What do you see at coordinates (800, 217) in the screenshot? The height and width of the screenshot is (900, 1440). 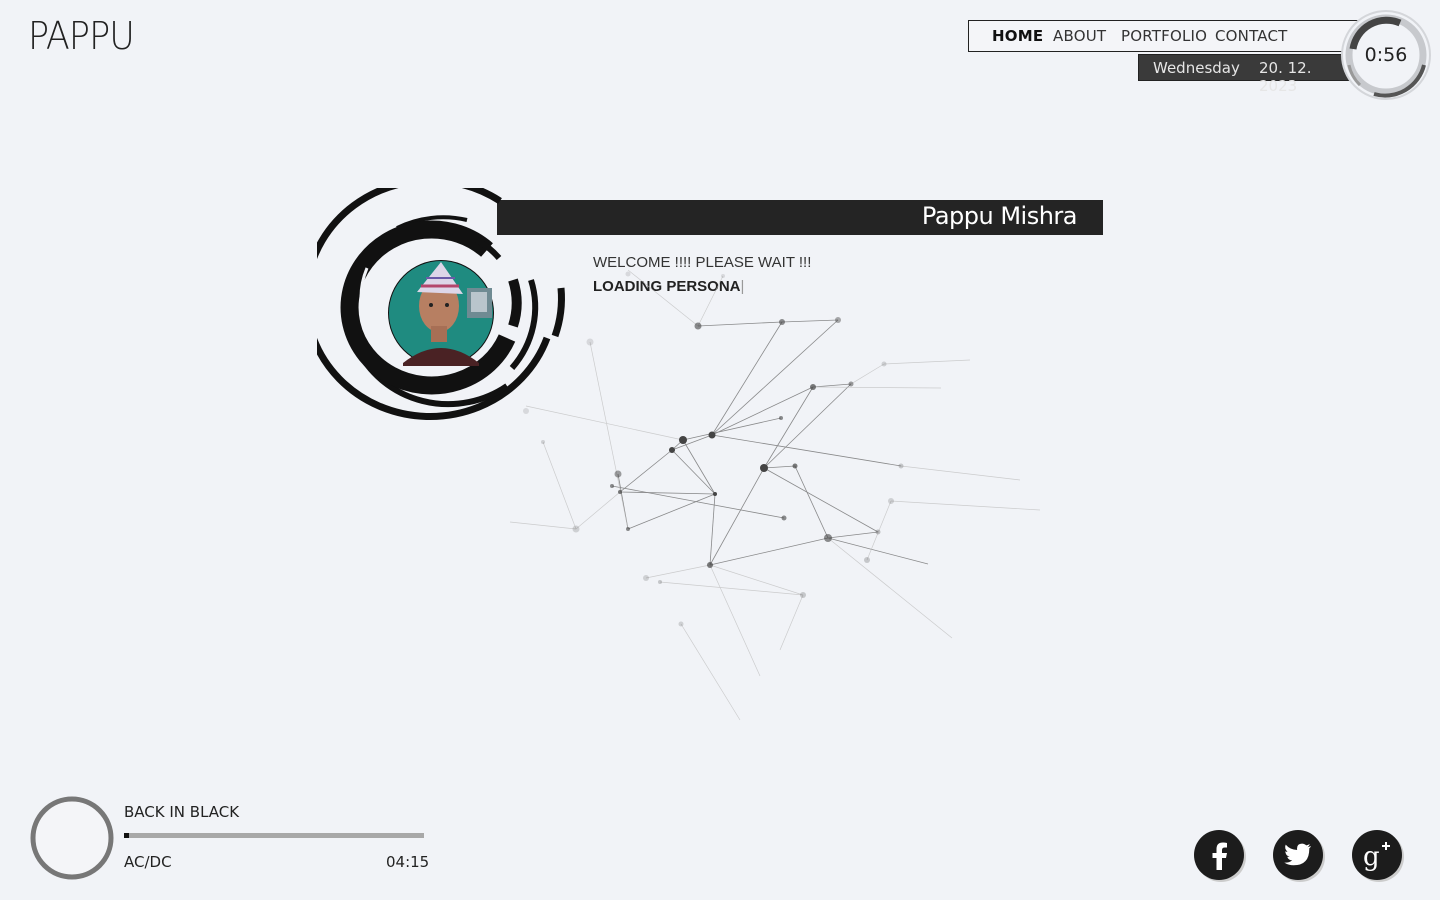 I see `name-banner: Pappu Mishra` at bounding box center [800, 217].